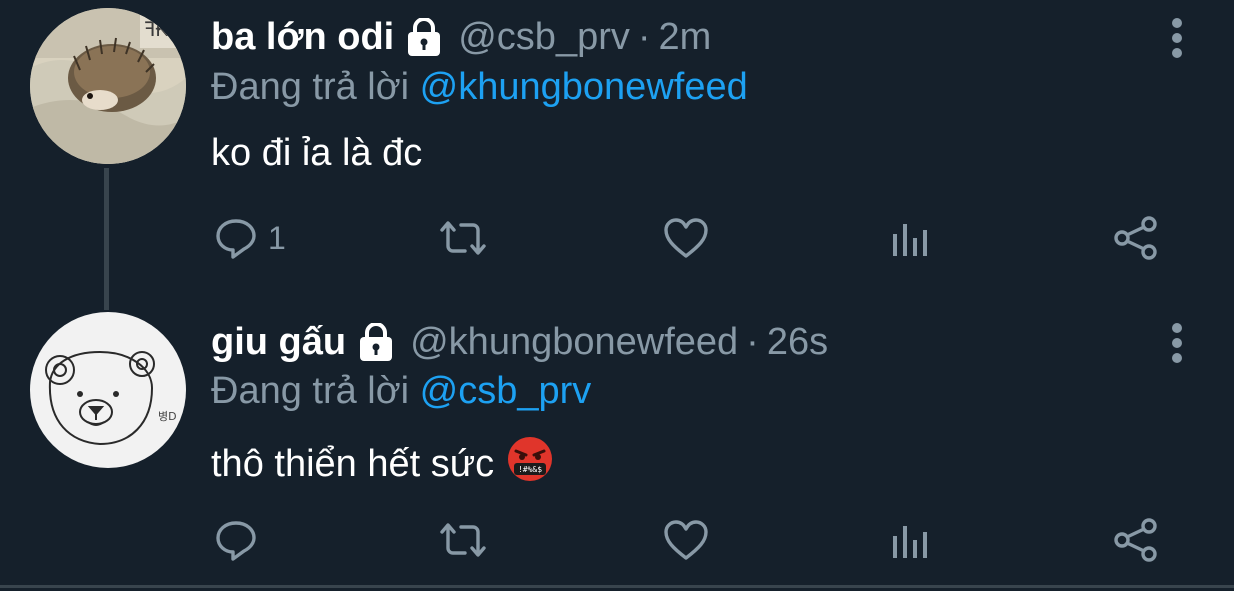 This screenshot has height=591, width=1234. I want to click on mention-link: @khungbonewfeed, so click(584, 87).